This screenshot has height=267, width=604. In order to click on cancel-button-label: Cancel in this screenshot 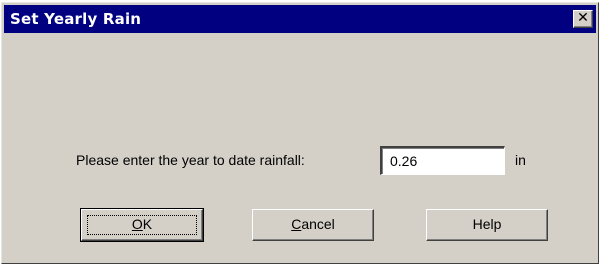, I will do `click(313, 224)`.